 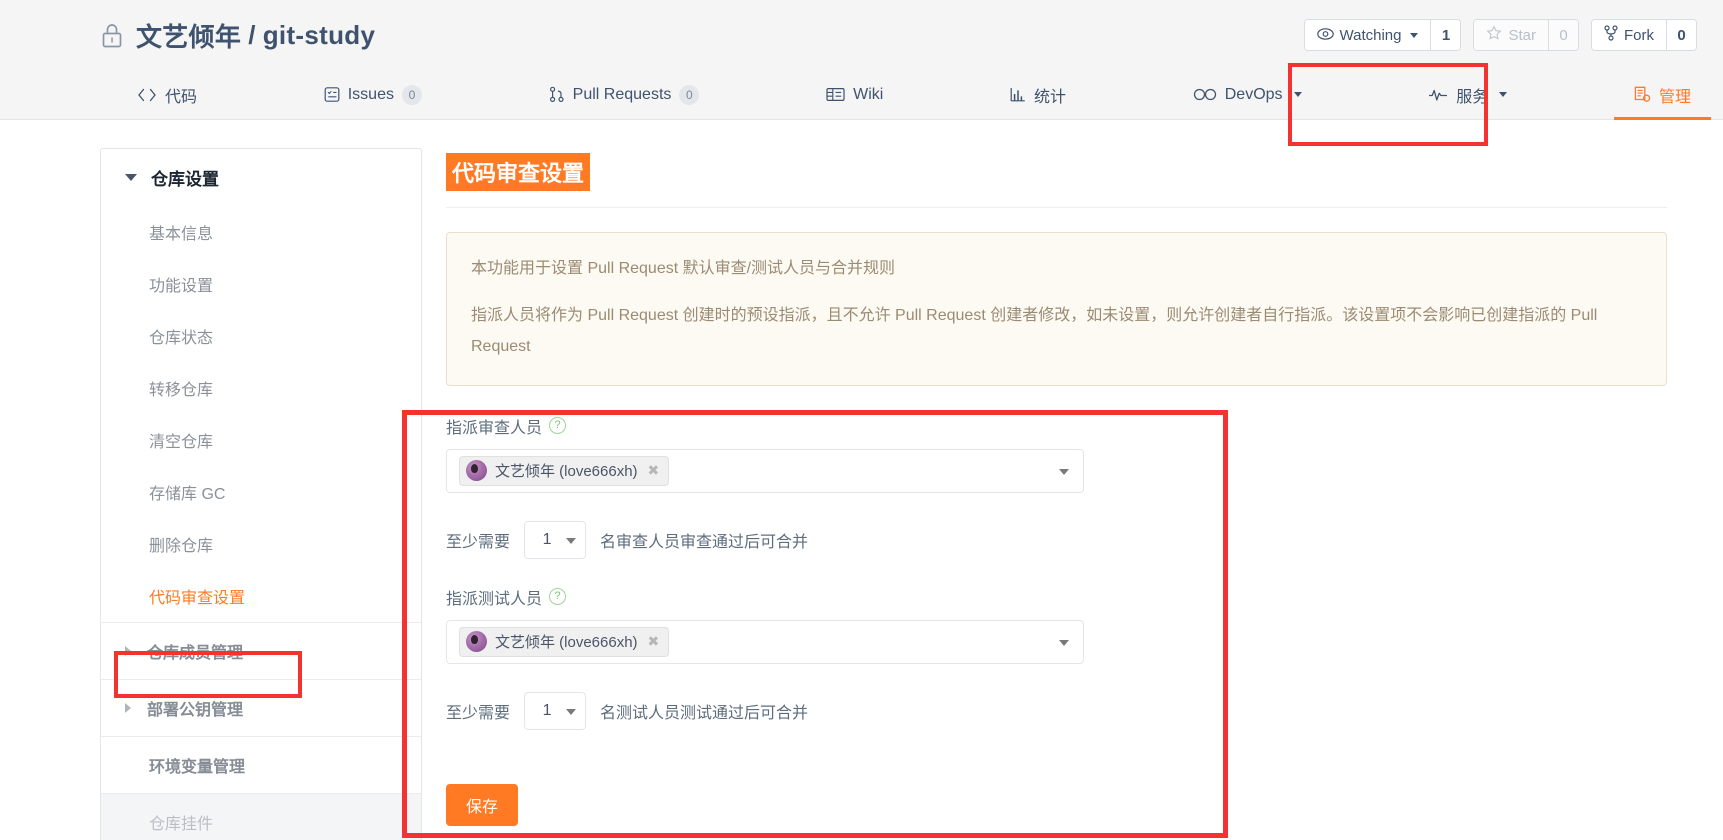 I want to click on tab-code: 代码, so click(x=167, y=94).